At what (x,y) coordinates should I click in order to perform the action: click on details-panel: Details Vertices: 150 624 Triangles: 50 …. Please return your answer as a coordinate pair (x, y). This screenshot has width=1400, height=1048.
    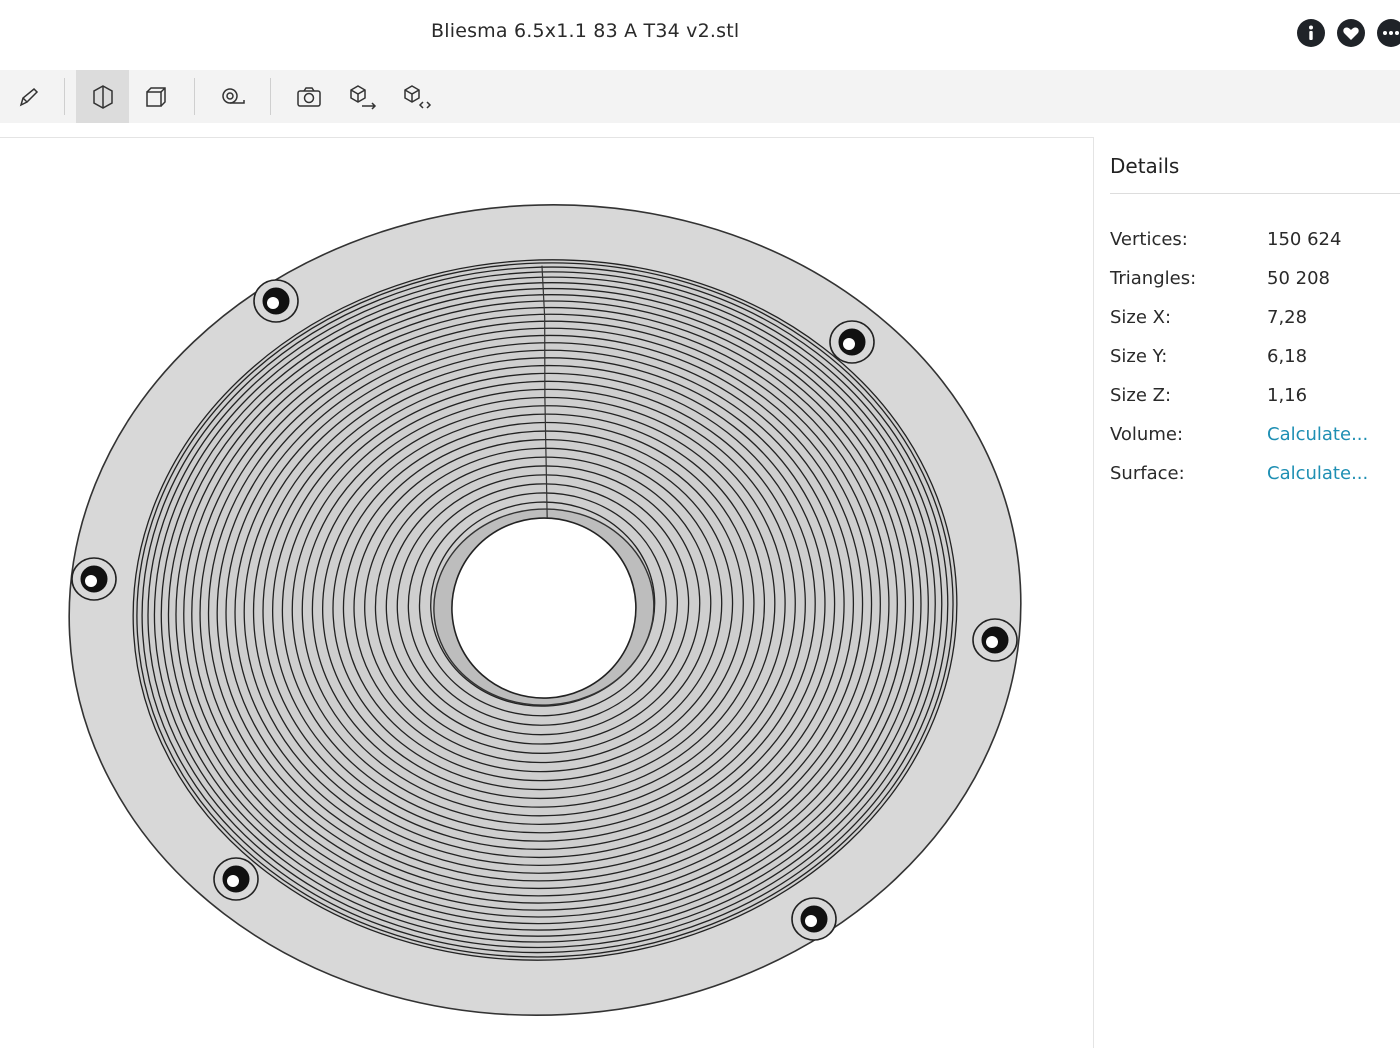
    Looking at the image, I should click on (1255, 315).